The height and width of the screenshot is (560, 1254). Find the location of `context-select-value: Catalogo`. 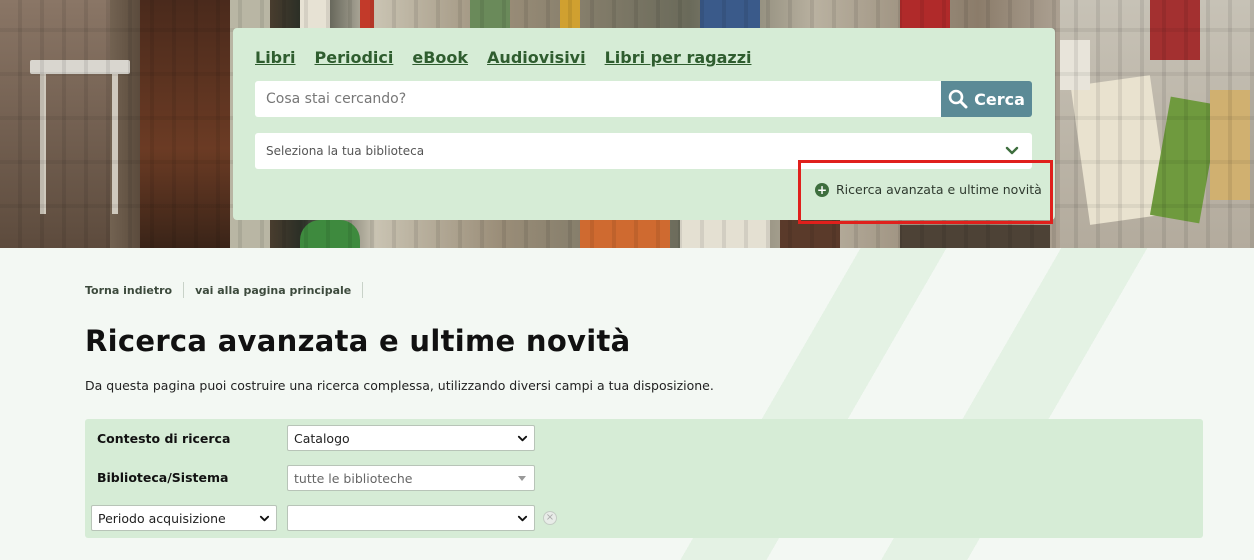

context-select-value: Catalogo is located at coordinates (322, 438).